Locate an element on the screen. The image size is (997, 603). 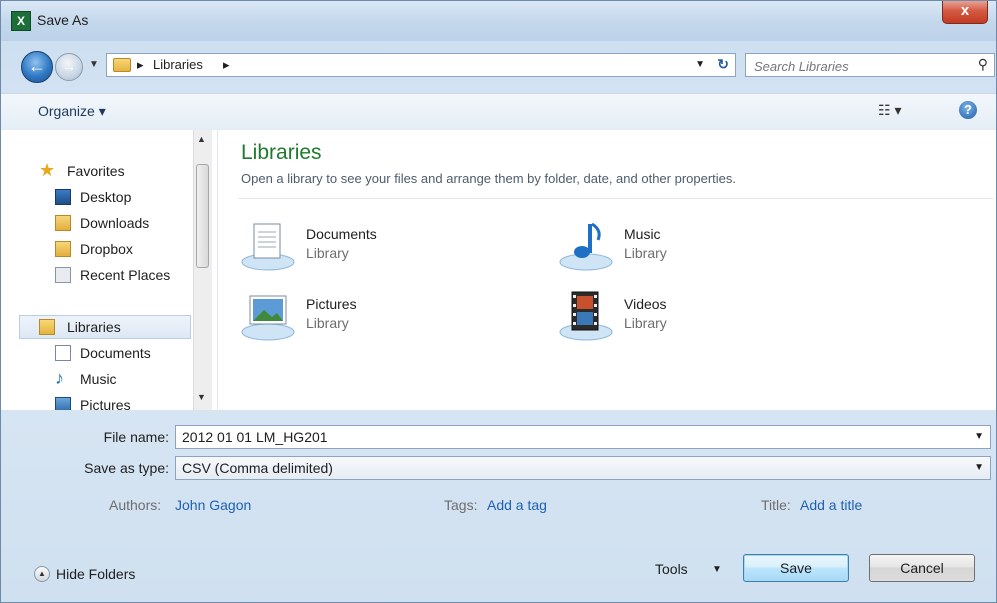
save-button: Save is located at coordinates (796, 568).